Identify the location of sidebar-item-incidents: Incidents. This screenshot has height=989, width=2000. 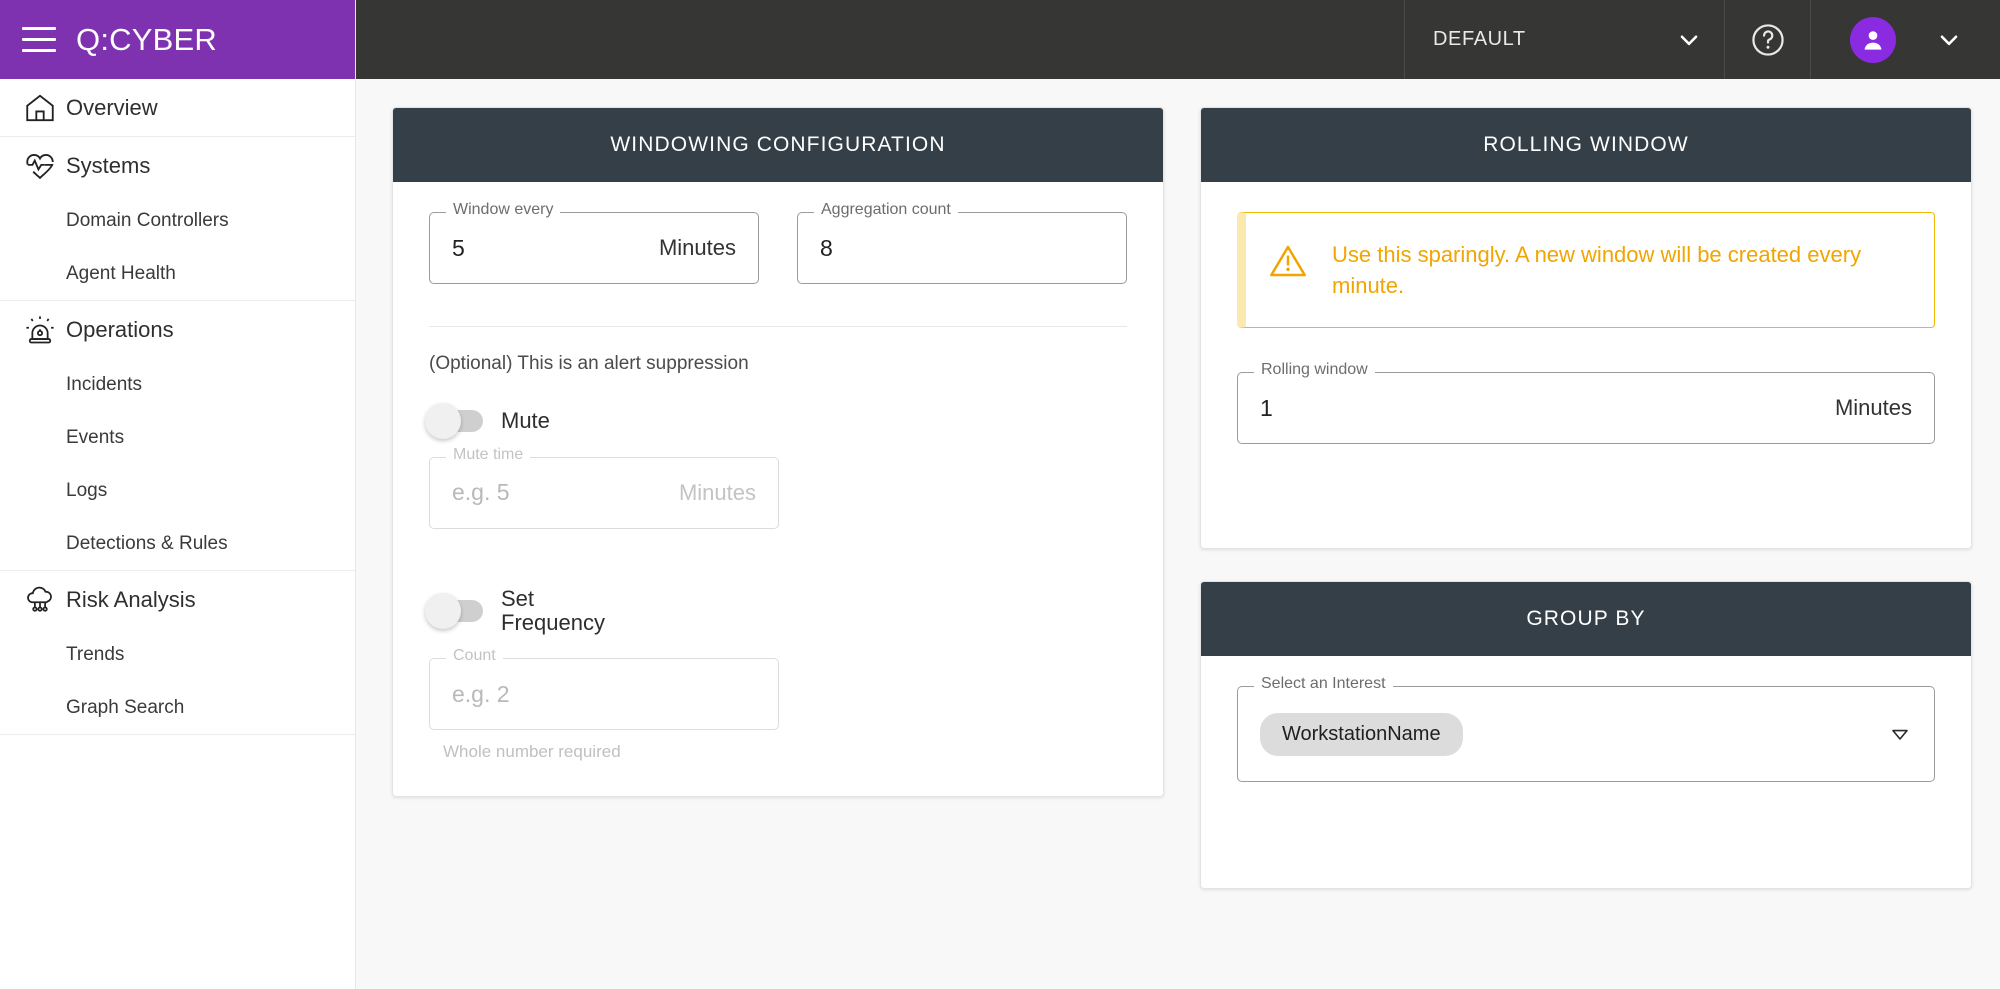
(177, 384).